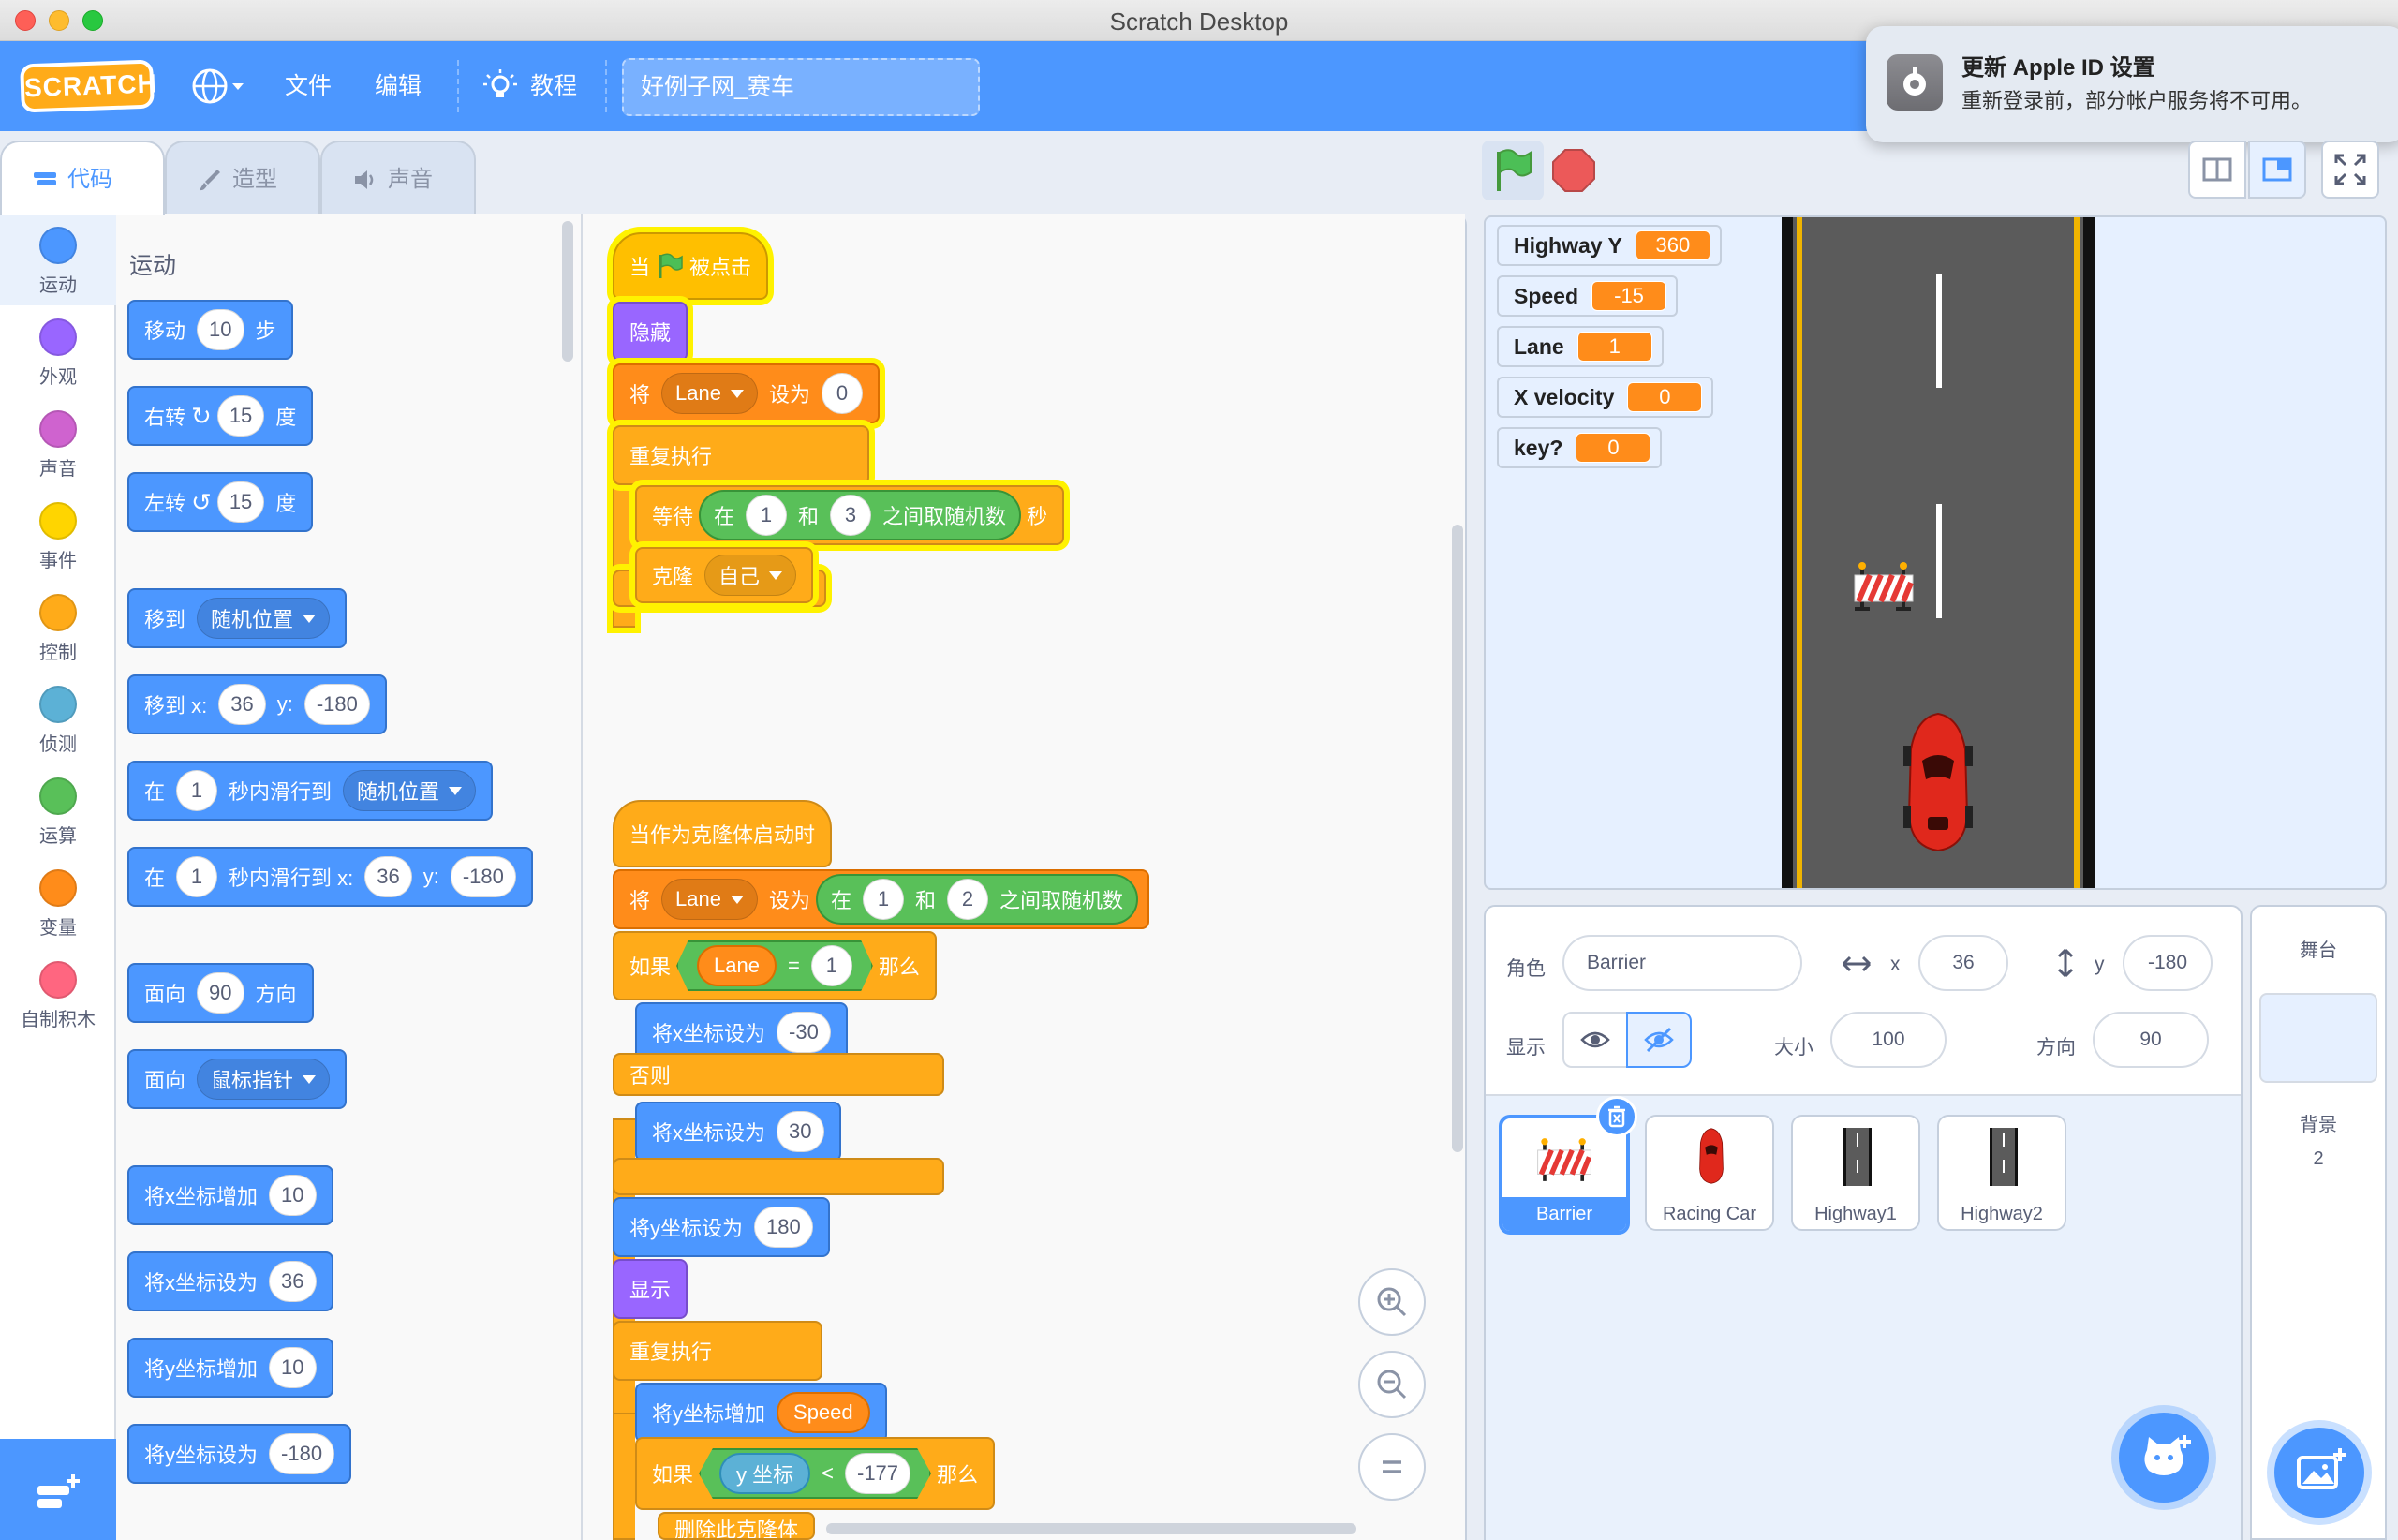 This screenshot has width=2398, height=1540. Describe the element at coordinates (58, 810) in the screenshot. I see `category-operators: 运算` at that location.